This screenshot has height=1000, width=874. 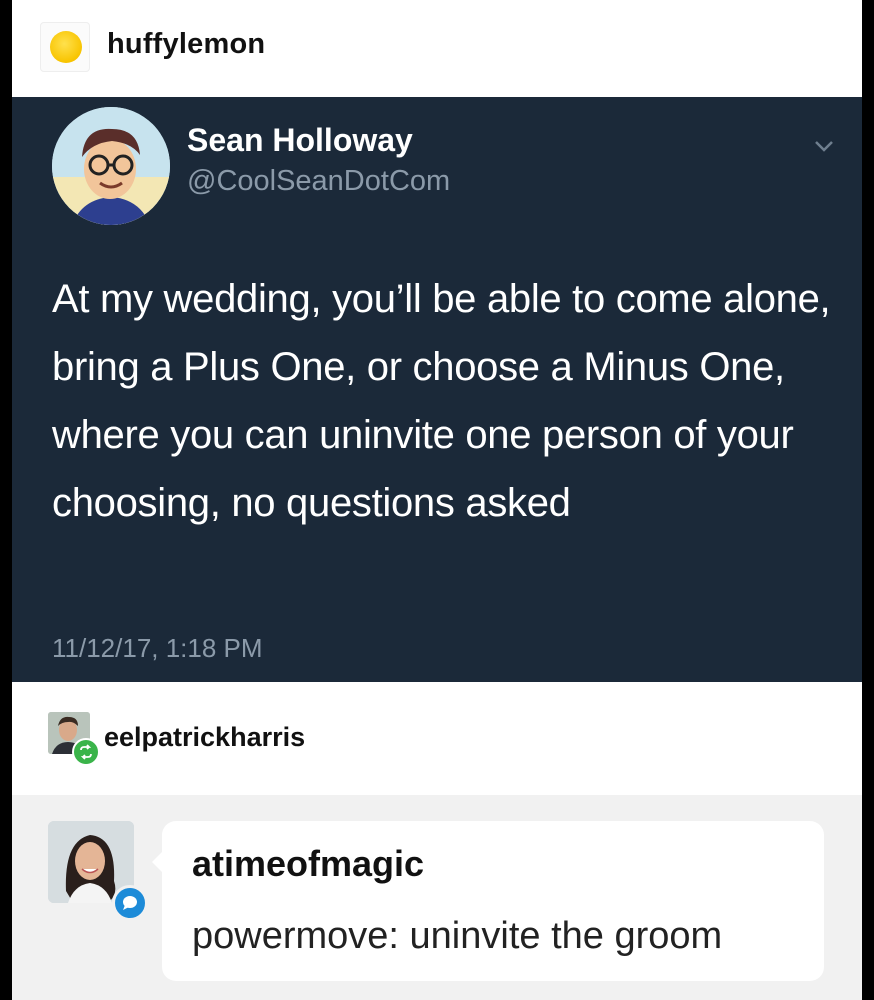 What do you see at coordinates (186, 44) in the screenshot?
I see `poster-username: huffylemon` at bounding box center [186, 44].